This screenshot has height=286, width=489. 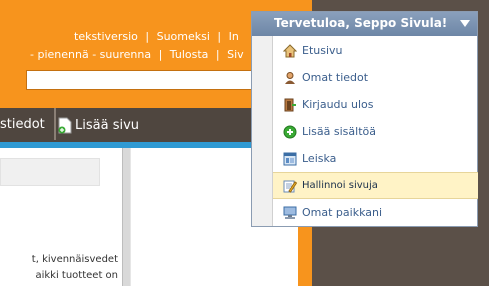 What do you see at coordinates (234, 36) in the screenshot?
I see `english-language-link: In` at bounding box center [234, 36].